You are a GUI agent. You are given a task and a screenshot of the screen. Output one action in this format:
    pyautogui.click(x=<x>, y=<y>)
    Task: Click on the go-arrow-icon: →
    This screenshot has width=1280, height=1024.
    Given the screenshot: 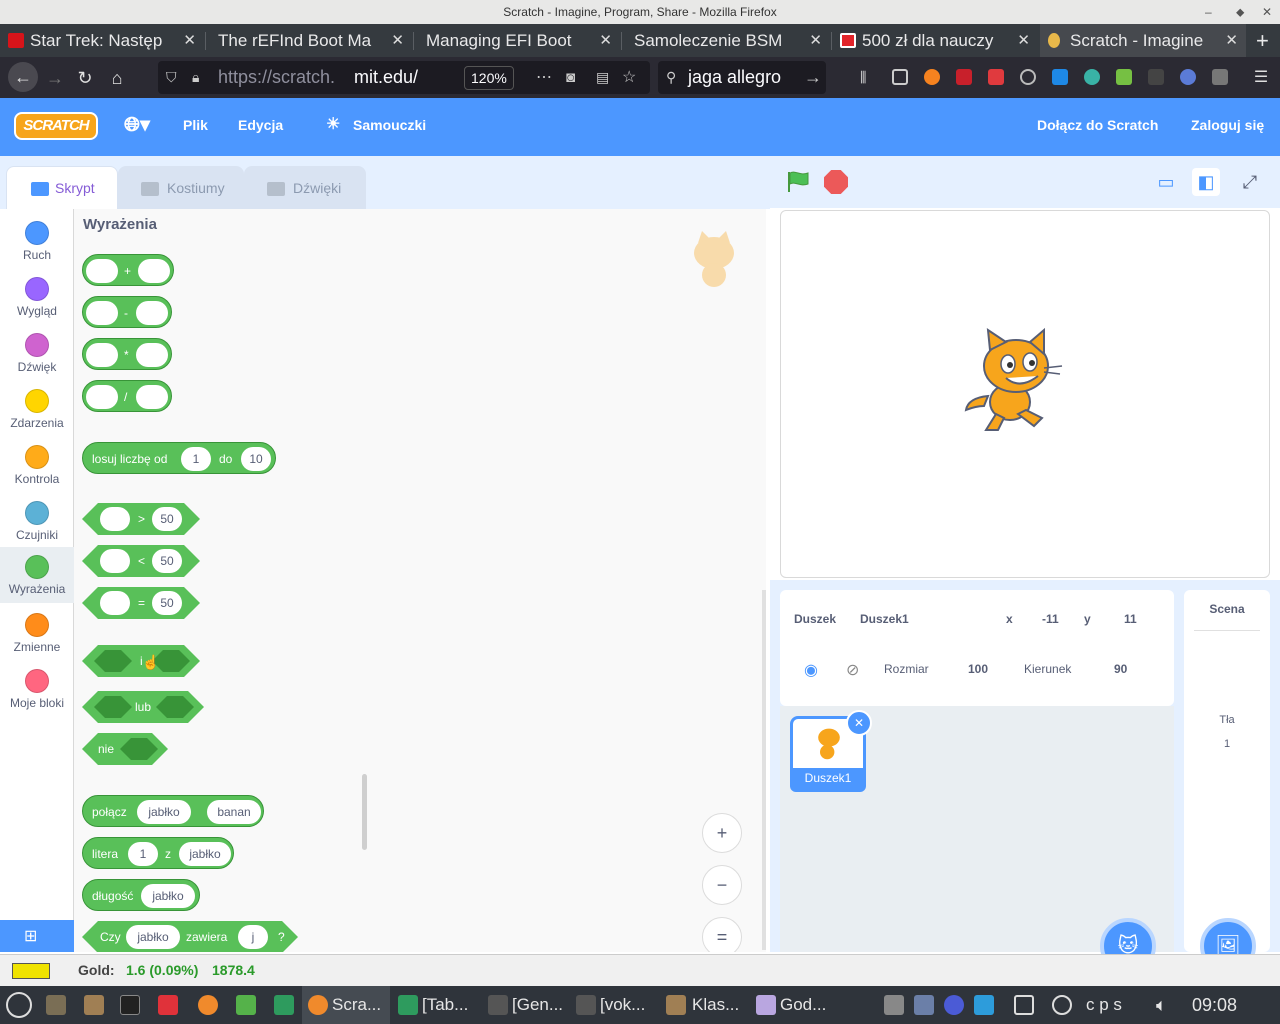 What is the action you would take?
    pyautogui.click(x=813, y=77)
    